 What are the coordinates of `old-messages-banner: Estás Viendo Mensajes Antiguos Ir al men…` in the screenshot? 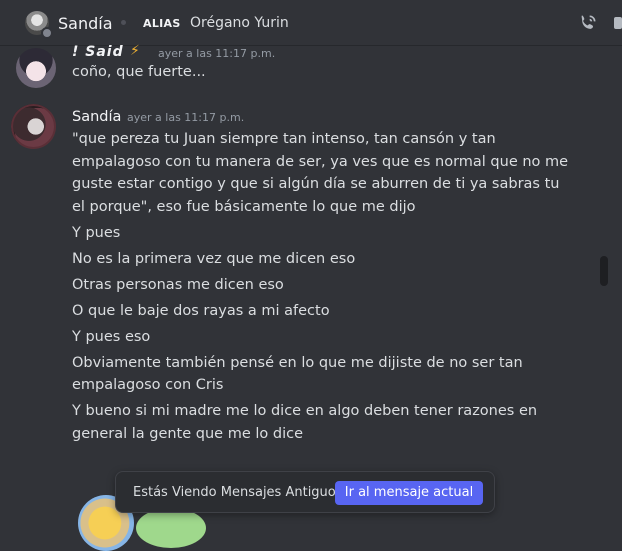 It's located at (305, 492).